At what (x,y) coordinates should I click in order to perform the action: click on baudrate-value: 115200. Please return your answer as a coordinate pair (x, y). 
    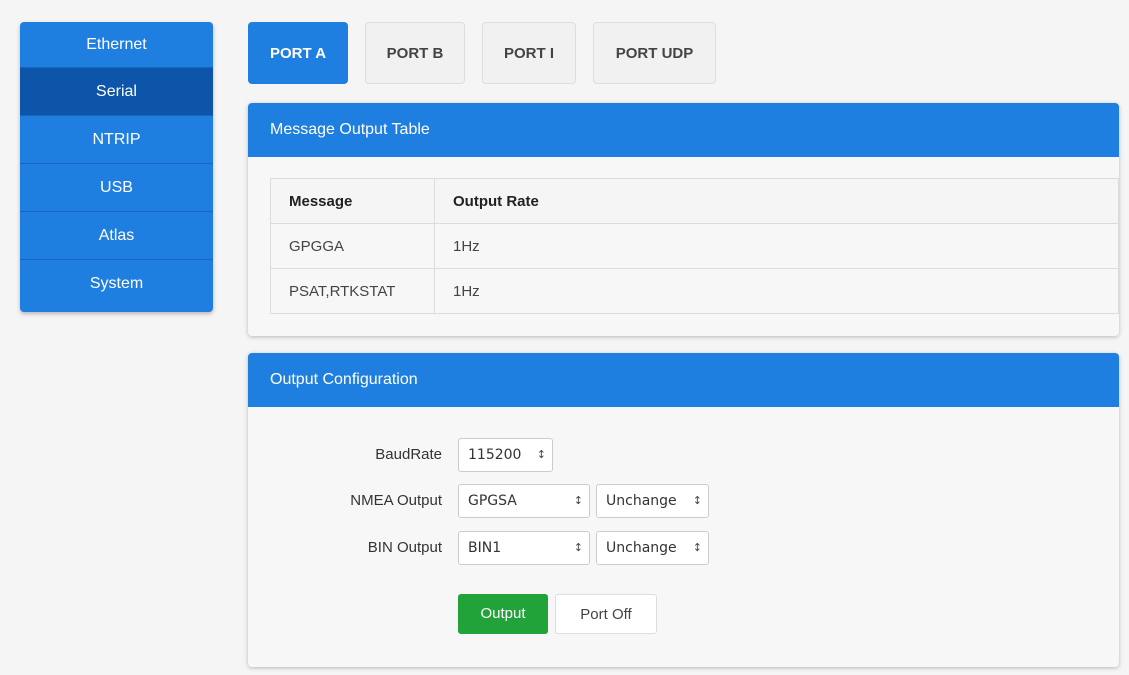
    Looking at the image, I should click on (495, 455).